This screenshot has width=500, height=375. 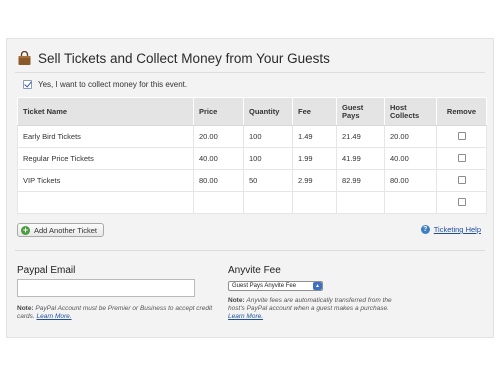 What do you see at coordinates (105, 158) in the screenshot?
I see `ticket-name-cell: Regular Price Tickets` at bounding box center [105, 158].